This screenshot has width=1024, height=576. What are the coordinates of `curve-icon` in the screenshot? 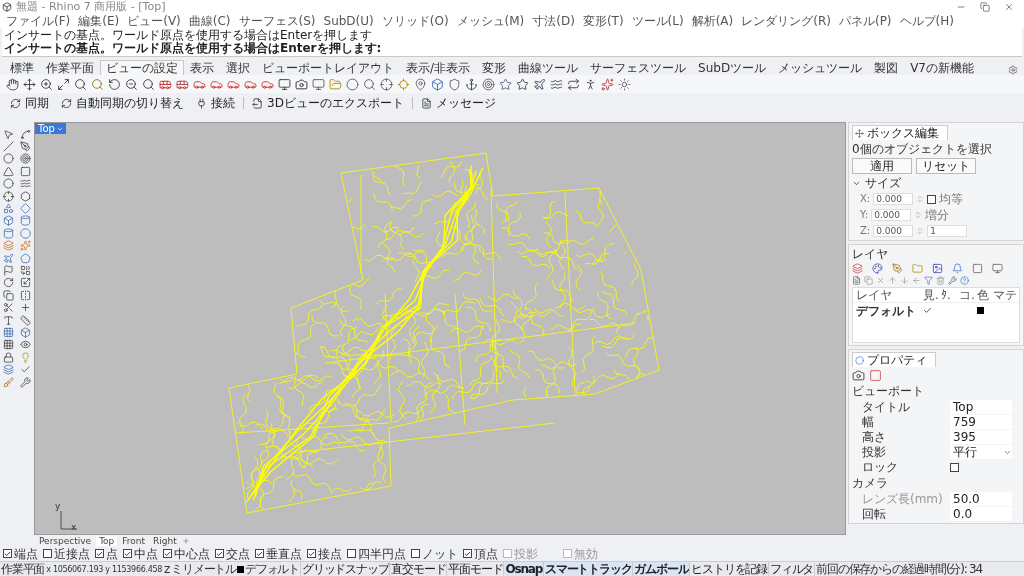 It's located at (25, 134).